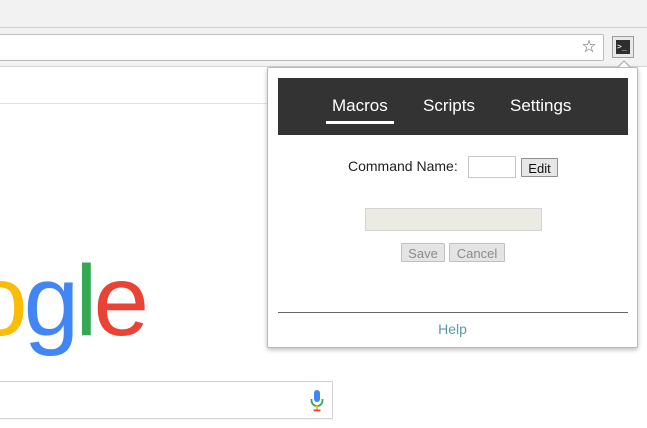  What do you see at coordinates (51, 301) in the screenshot?
I see `logo-letter: g` at bounding box center [51, 301].